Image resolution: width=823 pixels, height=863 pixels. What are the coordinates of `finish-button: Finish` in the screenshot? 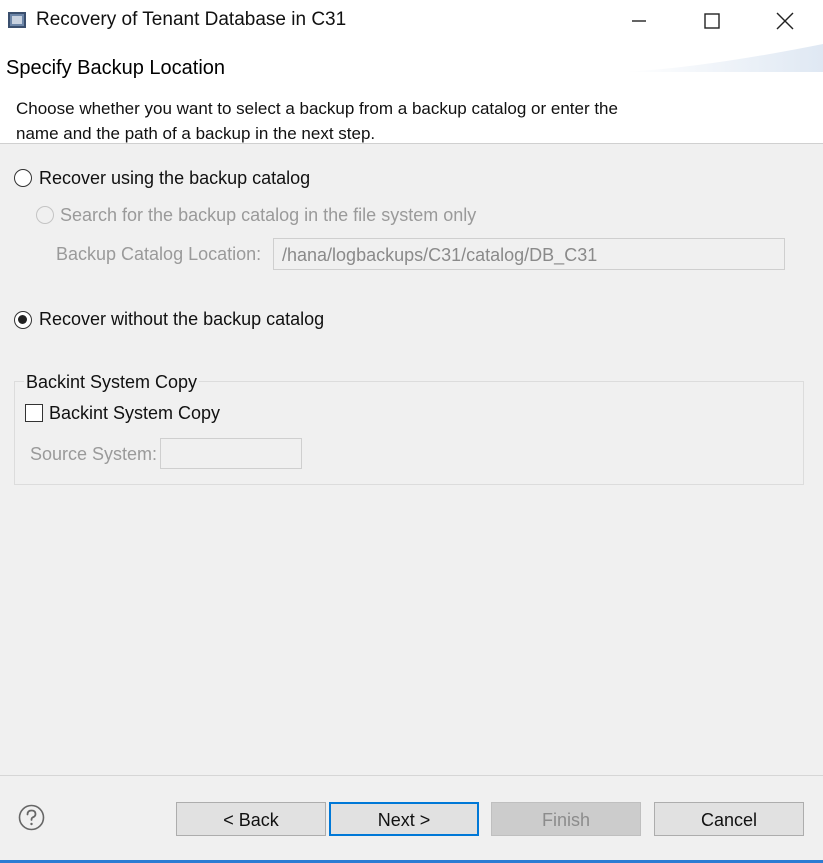 It's located at (566, 819).